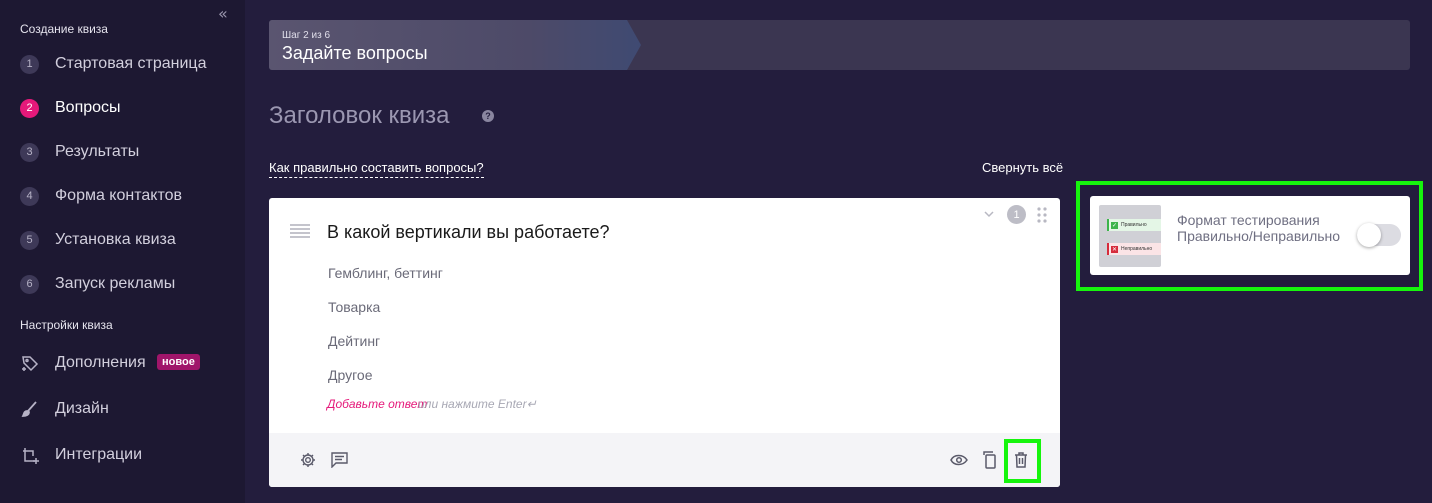 This screenshot has height=503, width=1432. I want to click on section-label-create: Создание квиза, so click(64, 29).